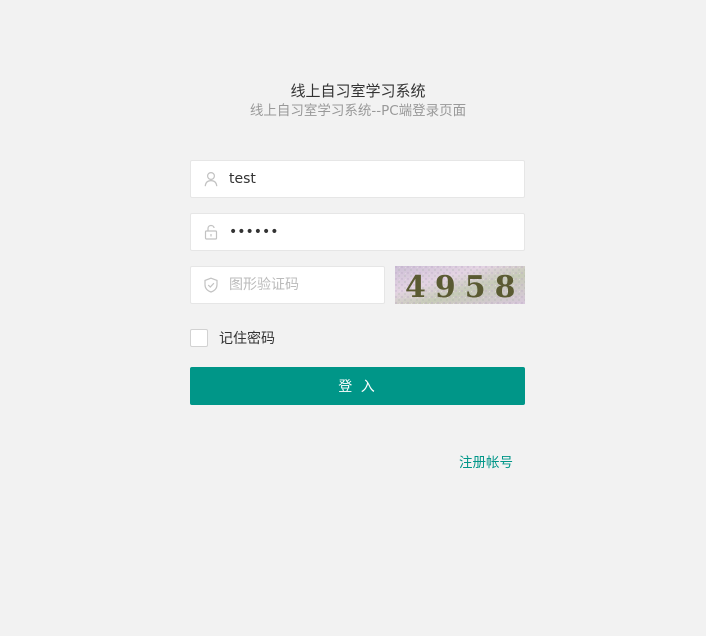 The image size is (706, 636). Describe the element at coordinates (357, 386) in the screenshot. I see `login-button: 登 入` at that location.